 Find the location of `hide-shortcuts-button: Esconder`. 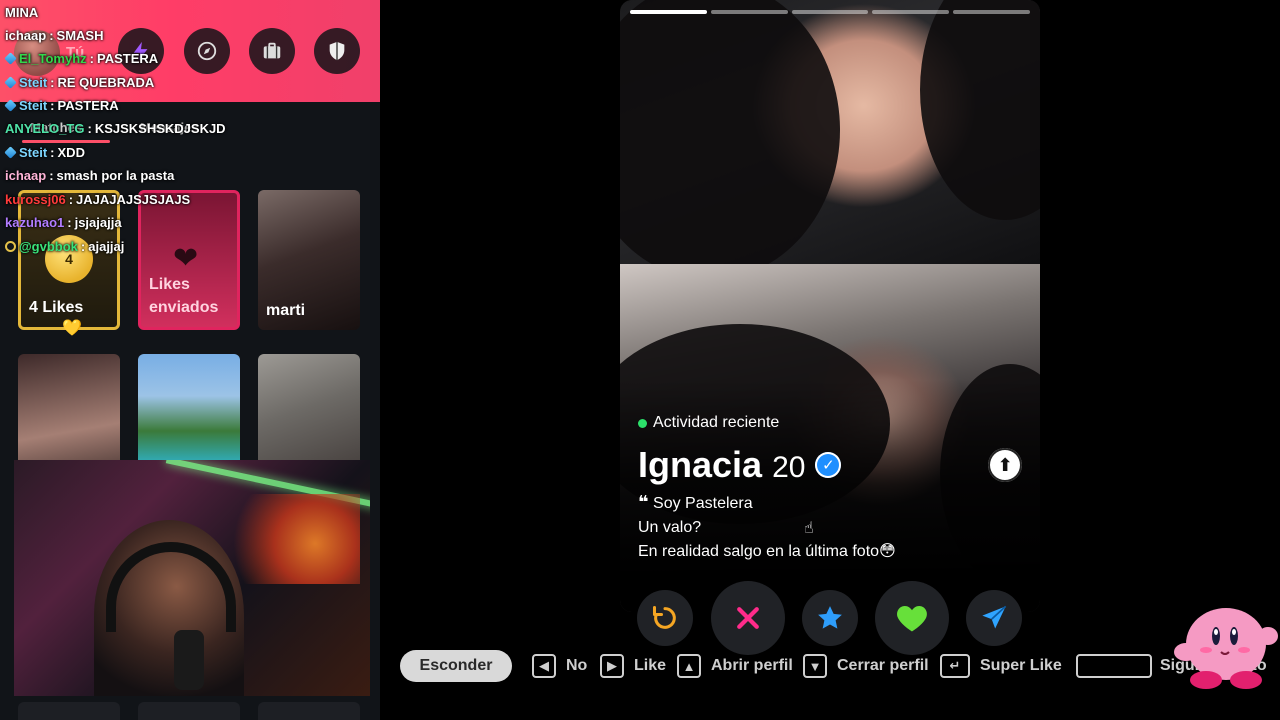

hide-shortcuts-button: Esconder is located at coordinates (456, 666).